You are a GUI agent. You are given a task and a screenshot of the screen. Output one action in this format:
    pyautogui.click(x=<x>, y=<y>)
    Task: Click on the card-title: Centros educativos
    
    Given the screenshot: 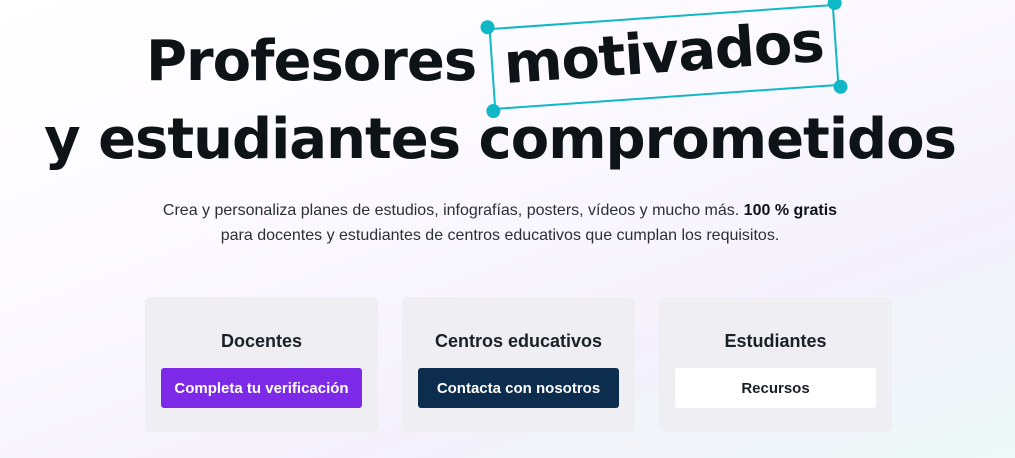 What is the action you would take?
    pyautogui.click(x=518, y=341)
    